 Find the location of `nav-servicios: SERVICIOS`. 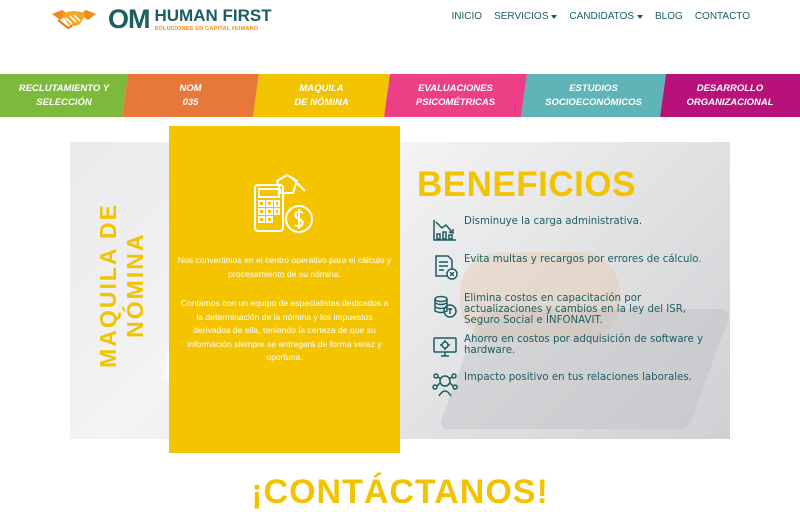

nav-servicios: SERVICIOS is located at coordinates (526, 16).